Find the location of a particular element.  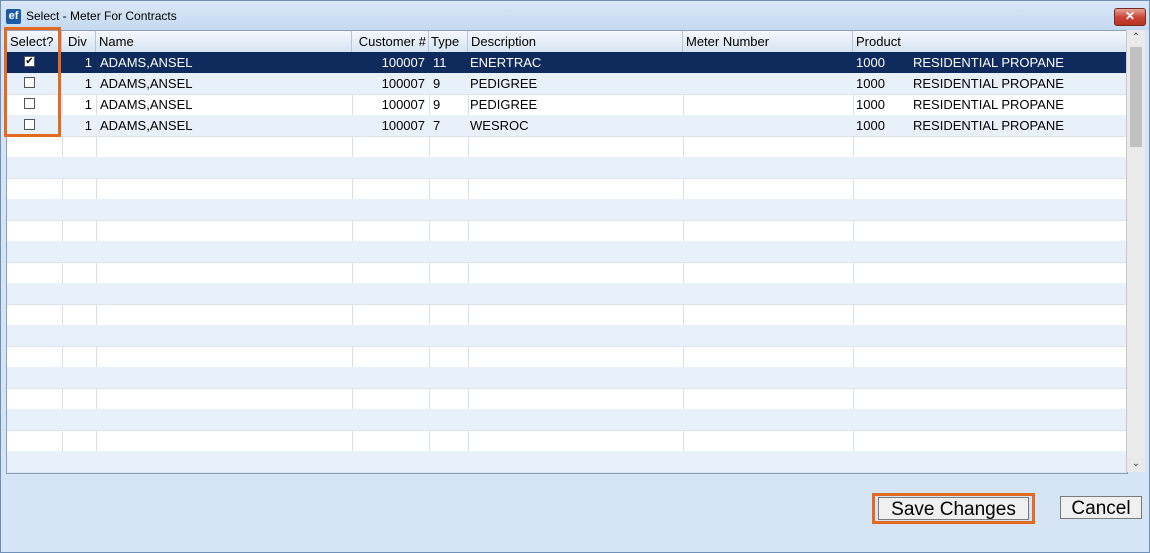

select-checkbox: ✔ is located at coordinates (29, 61).